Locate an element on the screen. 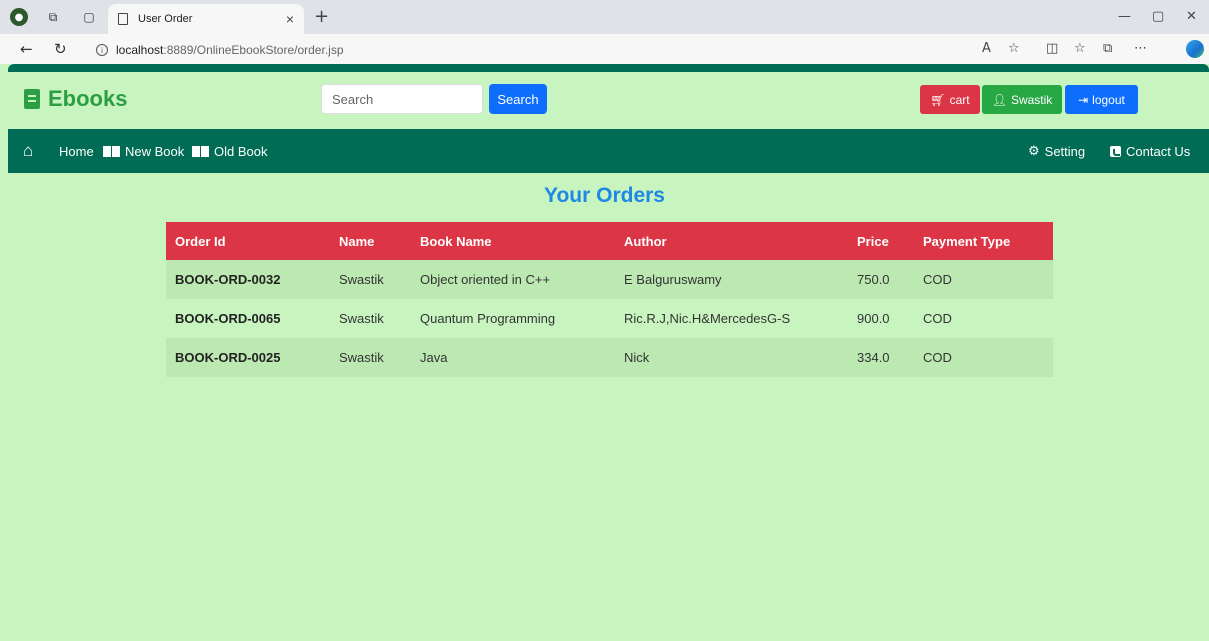 This screenshot has height=641, width=1209. split-screen-icon: ◫ is located at coordinates (1052, 48).